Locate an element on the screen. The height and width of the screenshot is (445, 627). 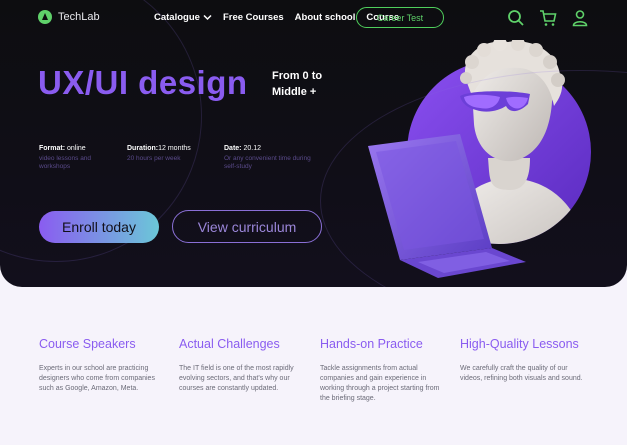
info-duration: Duration:12 months 20 hours per week is located at coordinates (172, 154).